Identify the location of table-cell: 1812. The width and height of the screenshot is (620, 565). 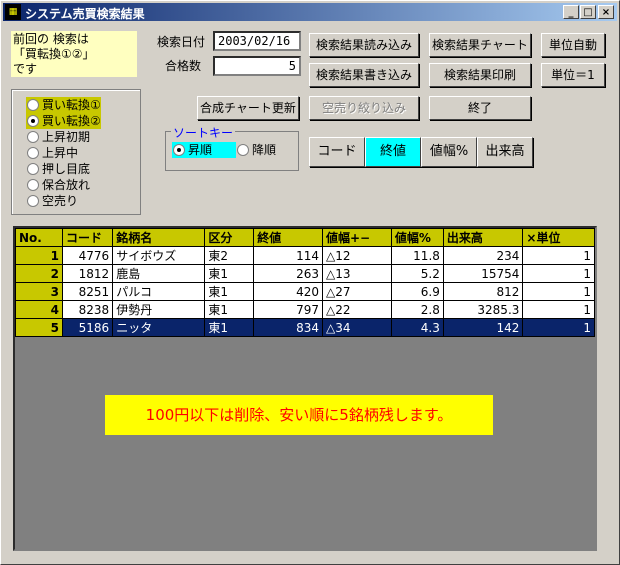
(88, 273).